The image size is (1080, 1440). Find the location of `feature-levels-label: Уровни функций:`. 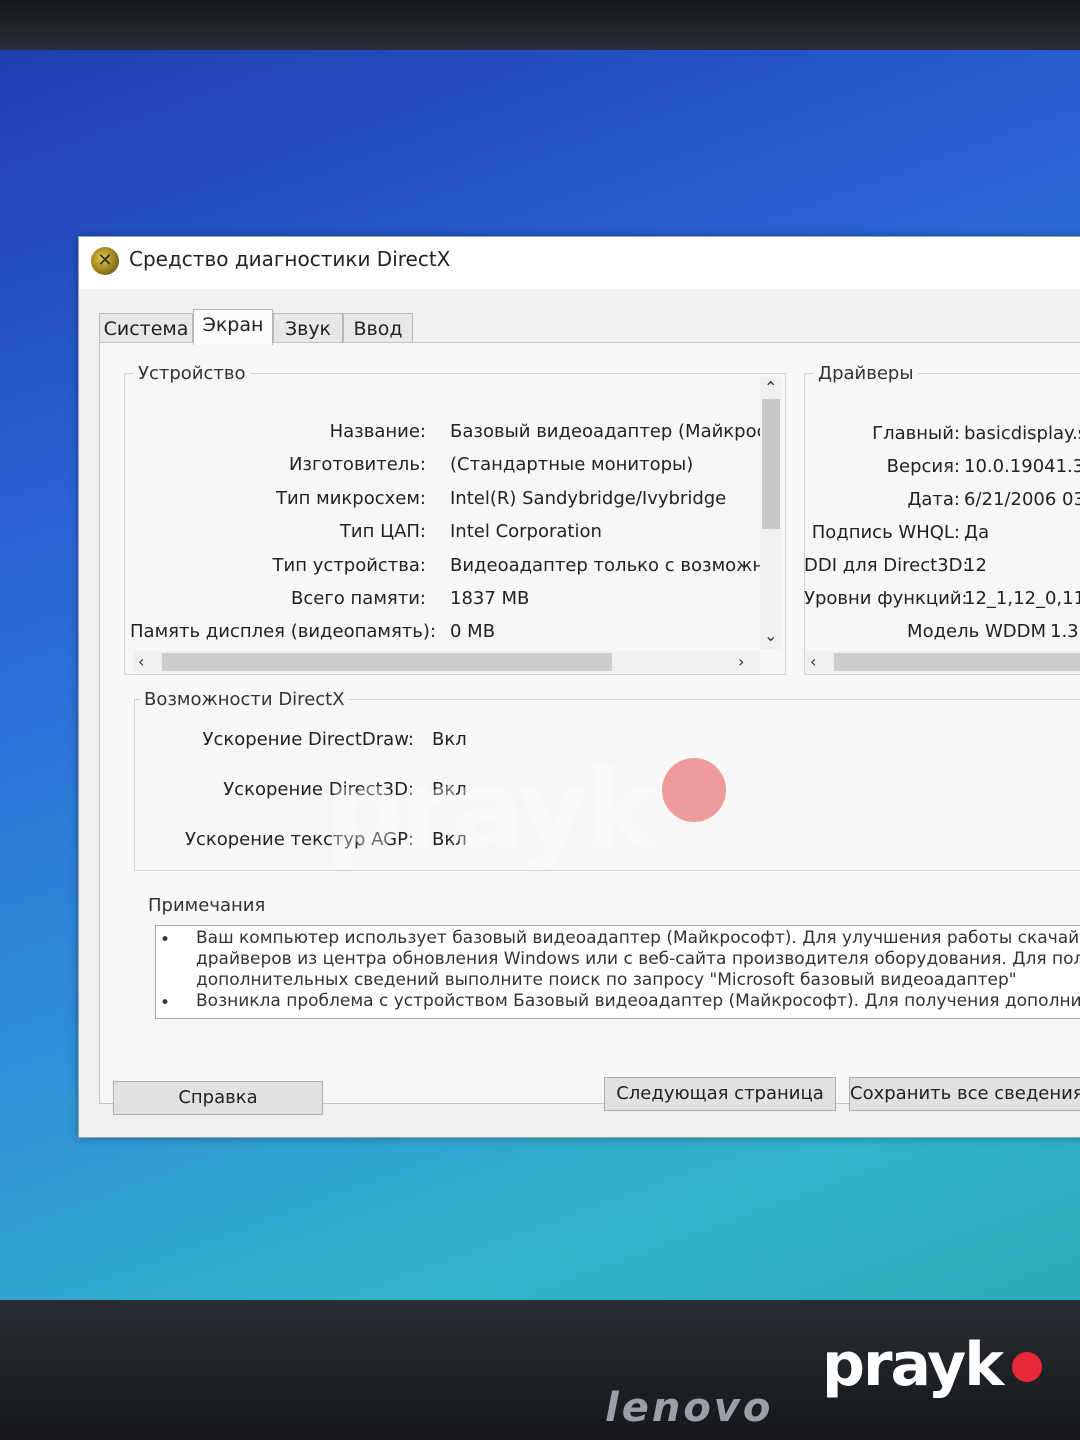

feature-levels-label: Уровни функций: is located at coordinates (886, 598).